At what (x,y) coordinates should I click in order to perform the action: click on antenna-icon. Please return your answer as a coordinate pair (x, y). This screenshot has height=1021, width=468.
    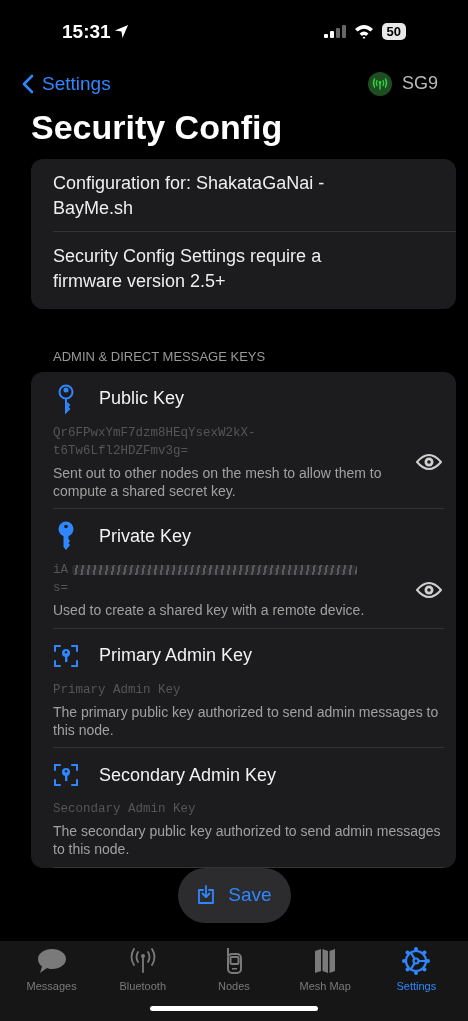
    Looking at the image, I should click on (379, 83).